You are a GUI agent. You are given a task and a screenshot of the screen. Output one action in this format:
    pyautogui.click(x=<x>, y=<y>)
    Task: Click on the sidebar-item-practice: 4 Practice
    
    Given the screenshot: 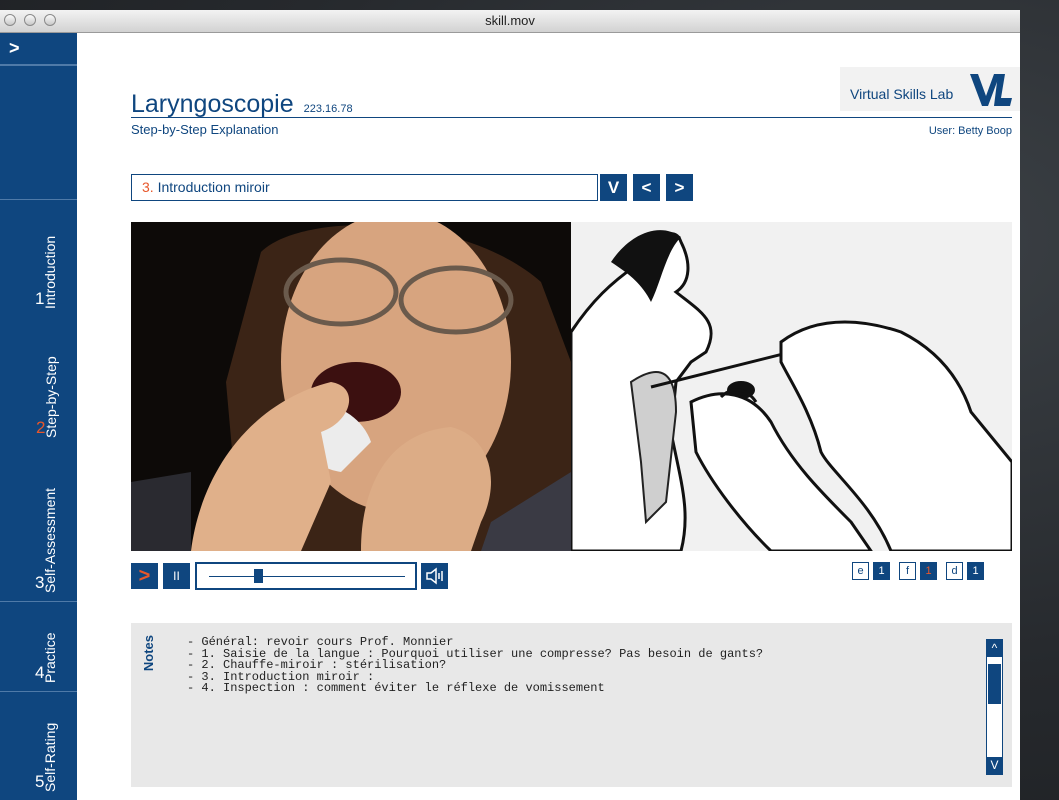 What is the action you would take?
    pyautogui.click(x=38, y=646)
    